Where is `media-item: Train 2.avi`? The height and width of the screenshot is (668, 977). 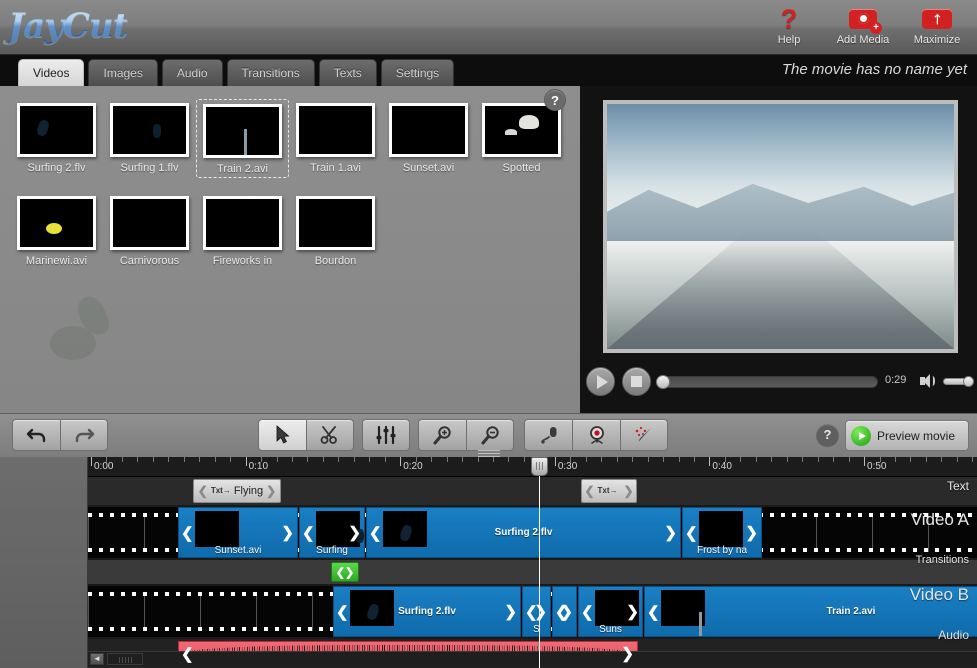
media-item: Train 2.avi is located at coordinates (242, 138).